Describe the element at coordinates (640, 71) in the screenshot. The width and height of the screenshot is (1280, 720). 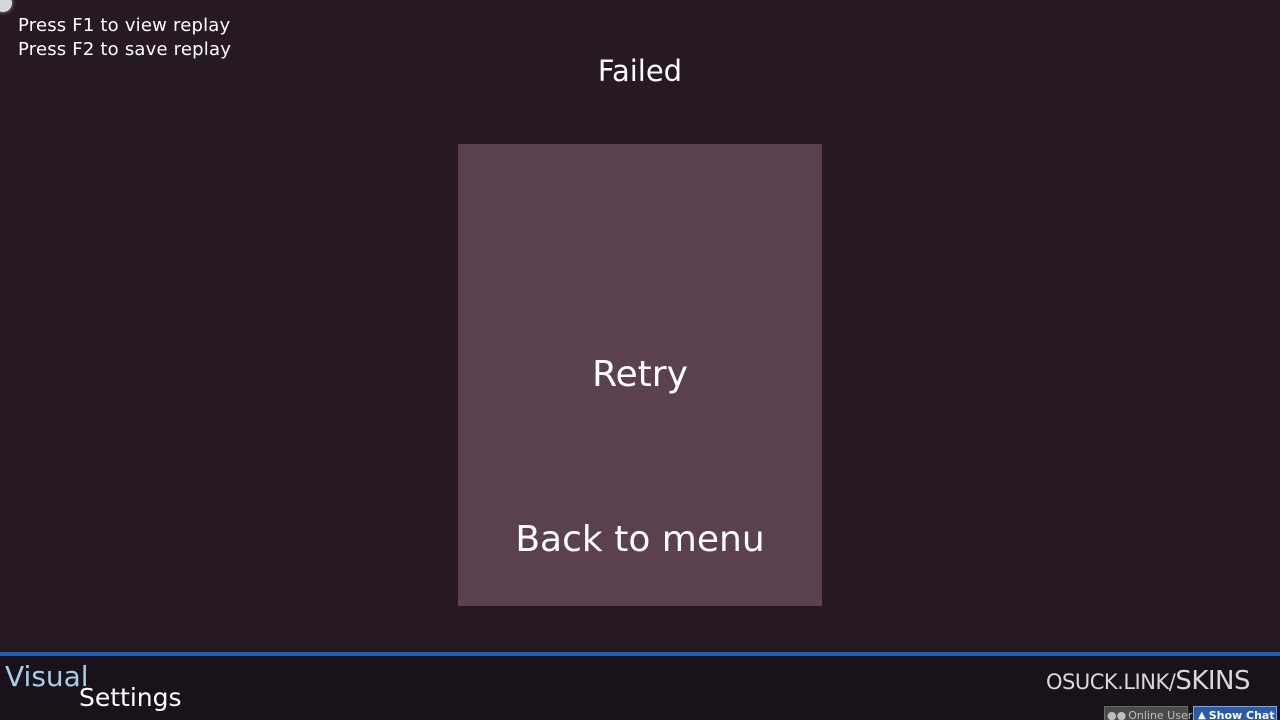
I see `failed-title: Failed` at that location.